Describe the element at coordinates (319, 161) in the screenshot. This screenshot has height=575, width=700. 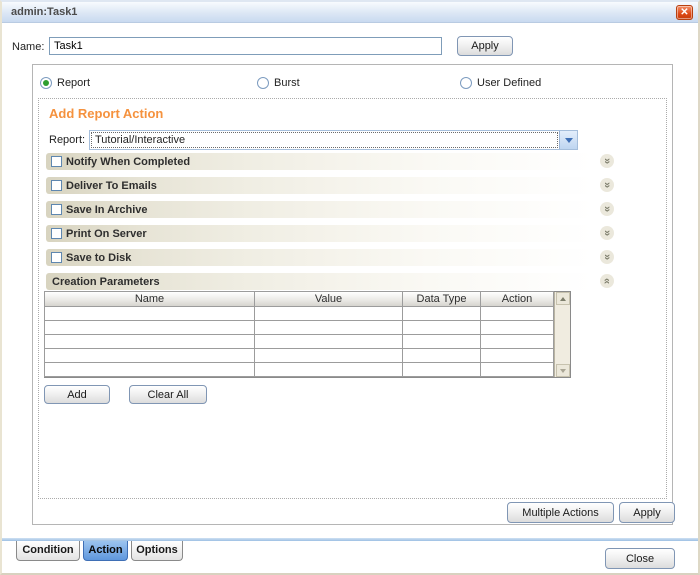
I see `section-notify-when-completed: Notify When Completed` at that location.